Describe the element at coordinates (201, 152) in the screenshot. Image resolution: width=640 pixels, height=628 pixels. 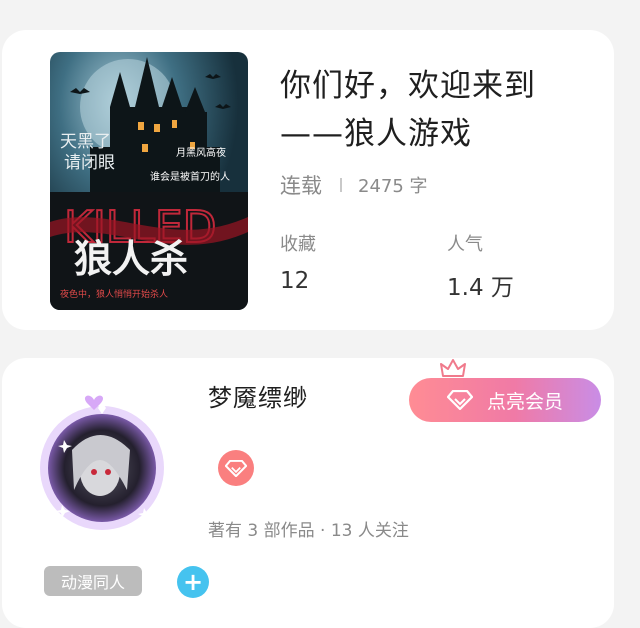
I see `cover-text-top-right: 月黑风高夜` at that location.